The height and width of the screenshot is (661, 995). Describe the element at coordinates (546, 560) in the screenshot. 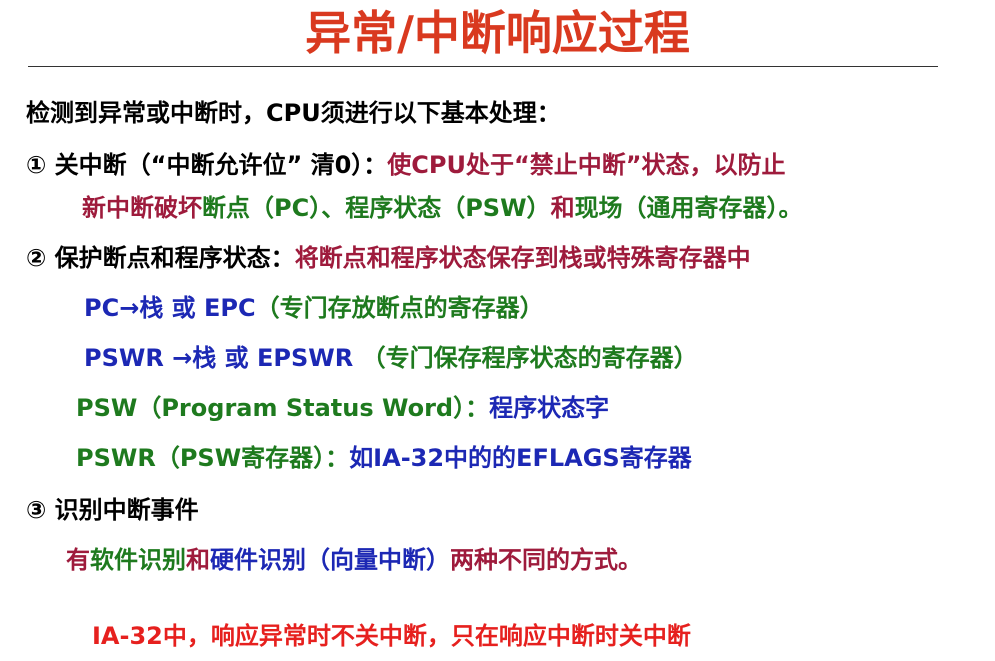

I see `step3-t5: 两种不同的方式。` at that location.